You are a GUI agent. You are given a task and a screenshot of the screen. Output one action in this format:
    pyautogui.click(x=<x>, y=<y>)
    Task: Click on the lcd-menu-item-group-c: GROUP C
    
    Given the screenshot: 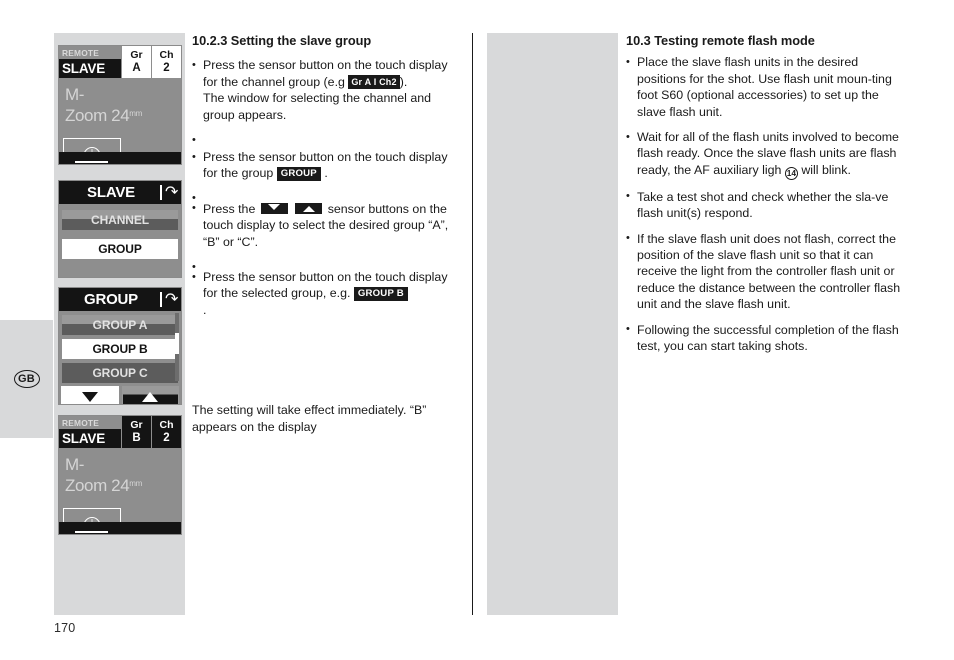 What is the action you would take?
    pyautogui.click(x=120, y=373)
    